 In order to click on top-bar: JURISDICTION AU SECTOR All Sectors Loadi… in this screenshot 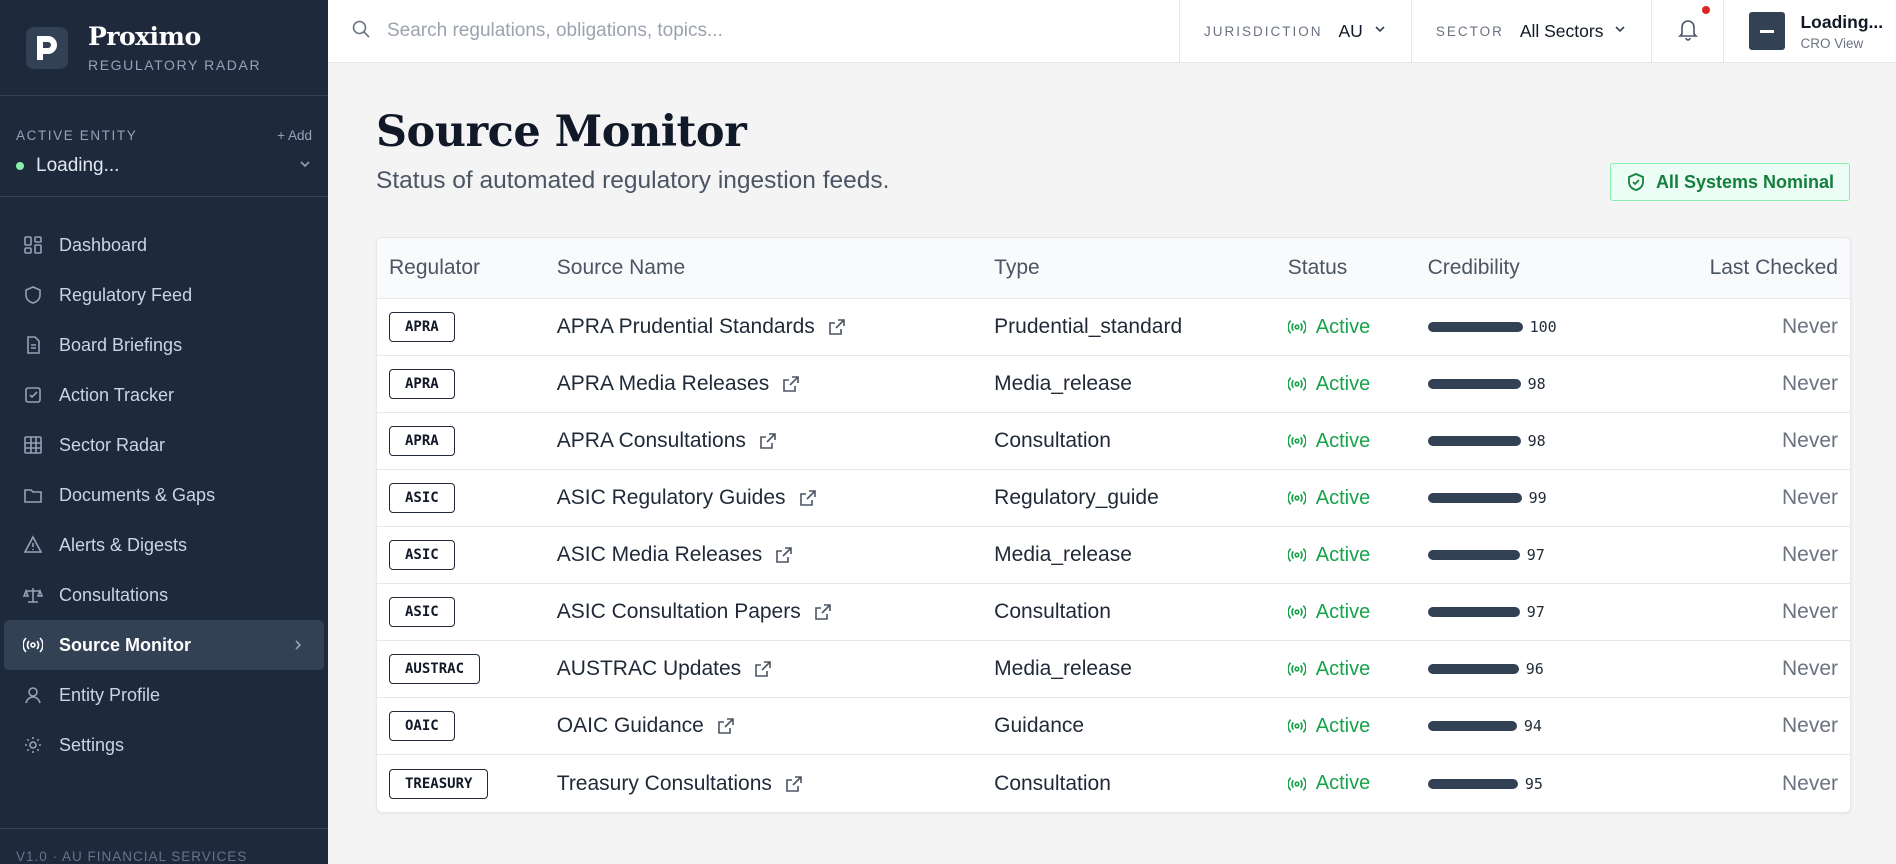, I will do `click(1112, 31)`.